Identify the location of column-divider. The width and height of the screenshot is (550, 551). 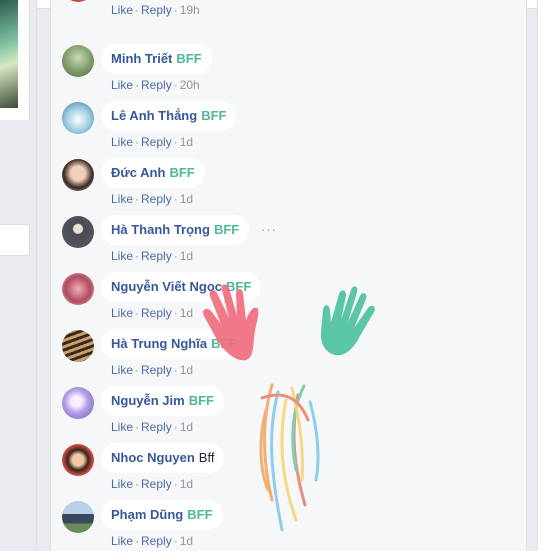
(36, 275).